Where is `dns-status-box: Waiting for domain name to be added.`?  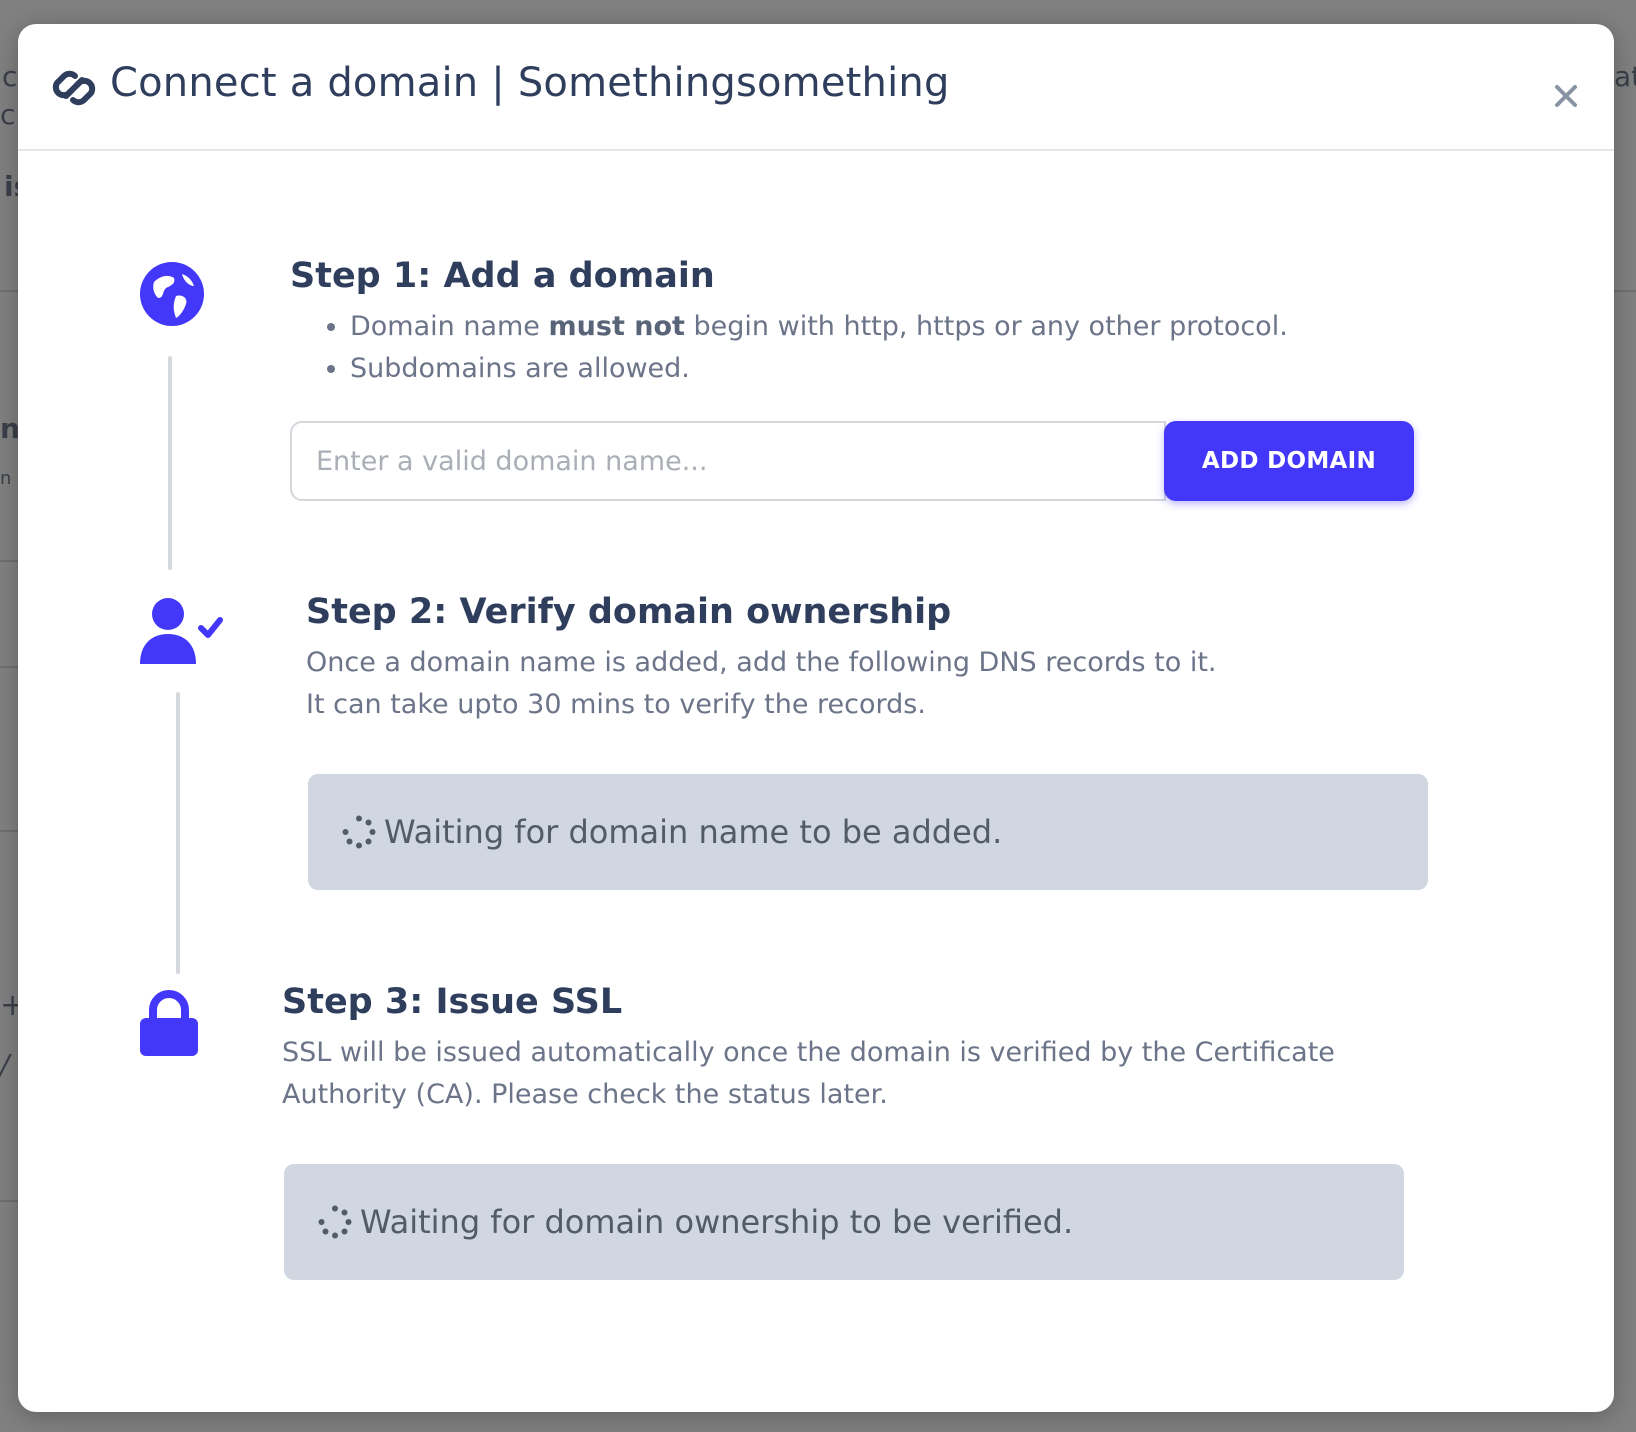 dns-status-box: Waiting for domain name to be added. is located at coordinates (868, 832).